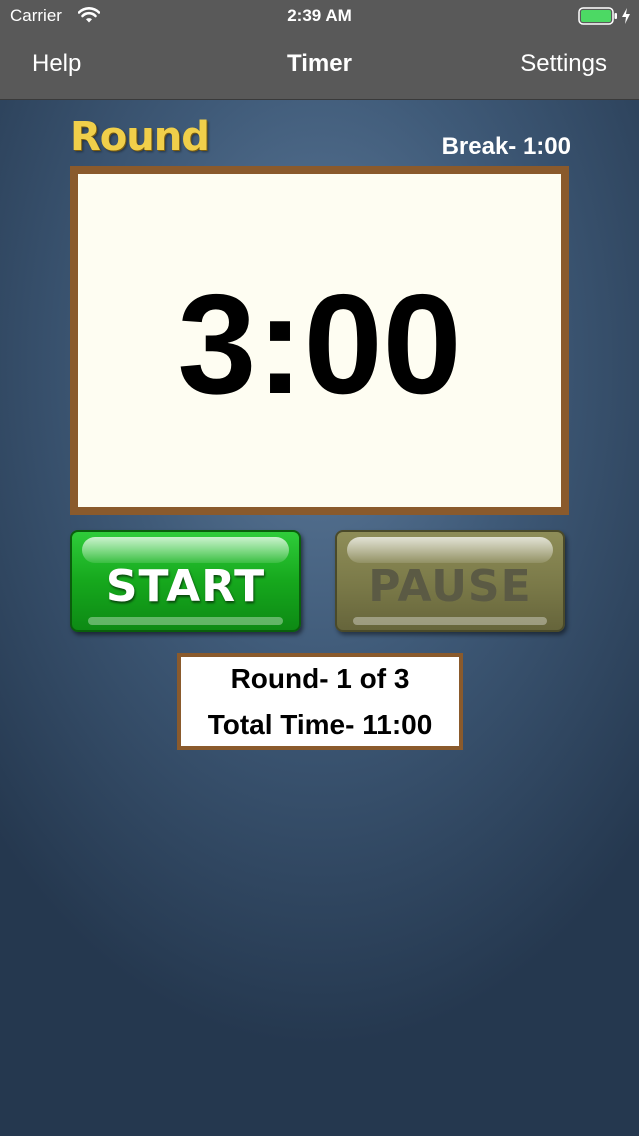 This screenshot has height=1136, width=639. I want to click on timer-display: 3:00, so click(319, 344).